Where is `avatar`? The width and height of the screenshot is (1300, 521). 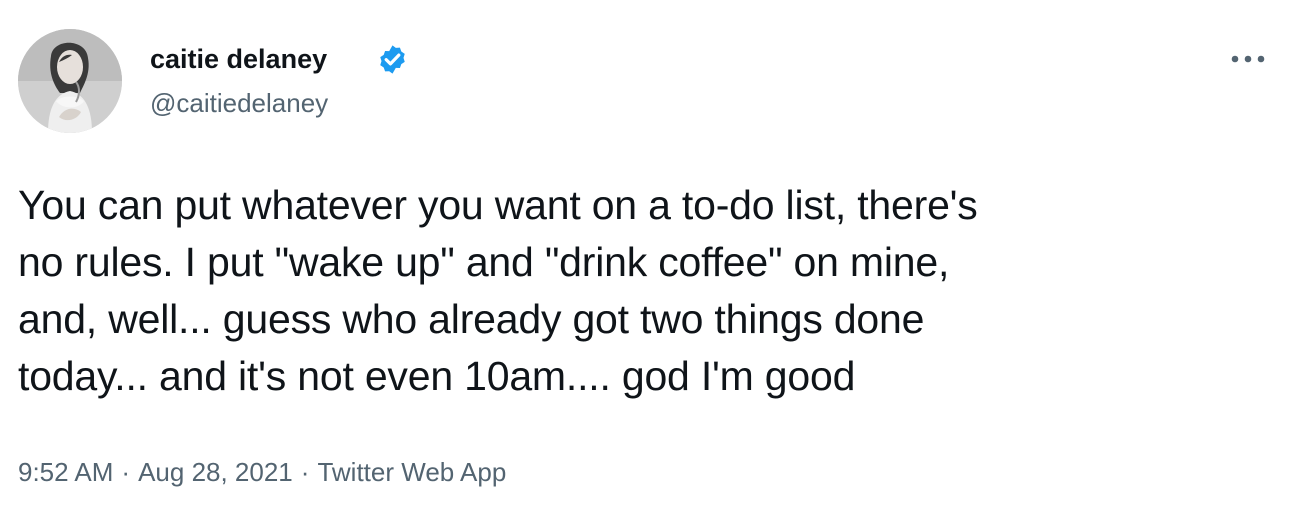 avatar is located at coordinates (70, 81).